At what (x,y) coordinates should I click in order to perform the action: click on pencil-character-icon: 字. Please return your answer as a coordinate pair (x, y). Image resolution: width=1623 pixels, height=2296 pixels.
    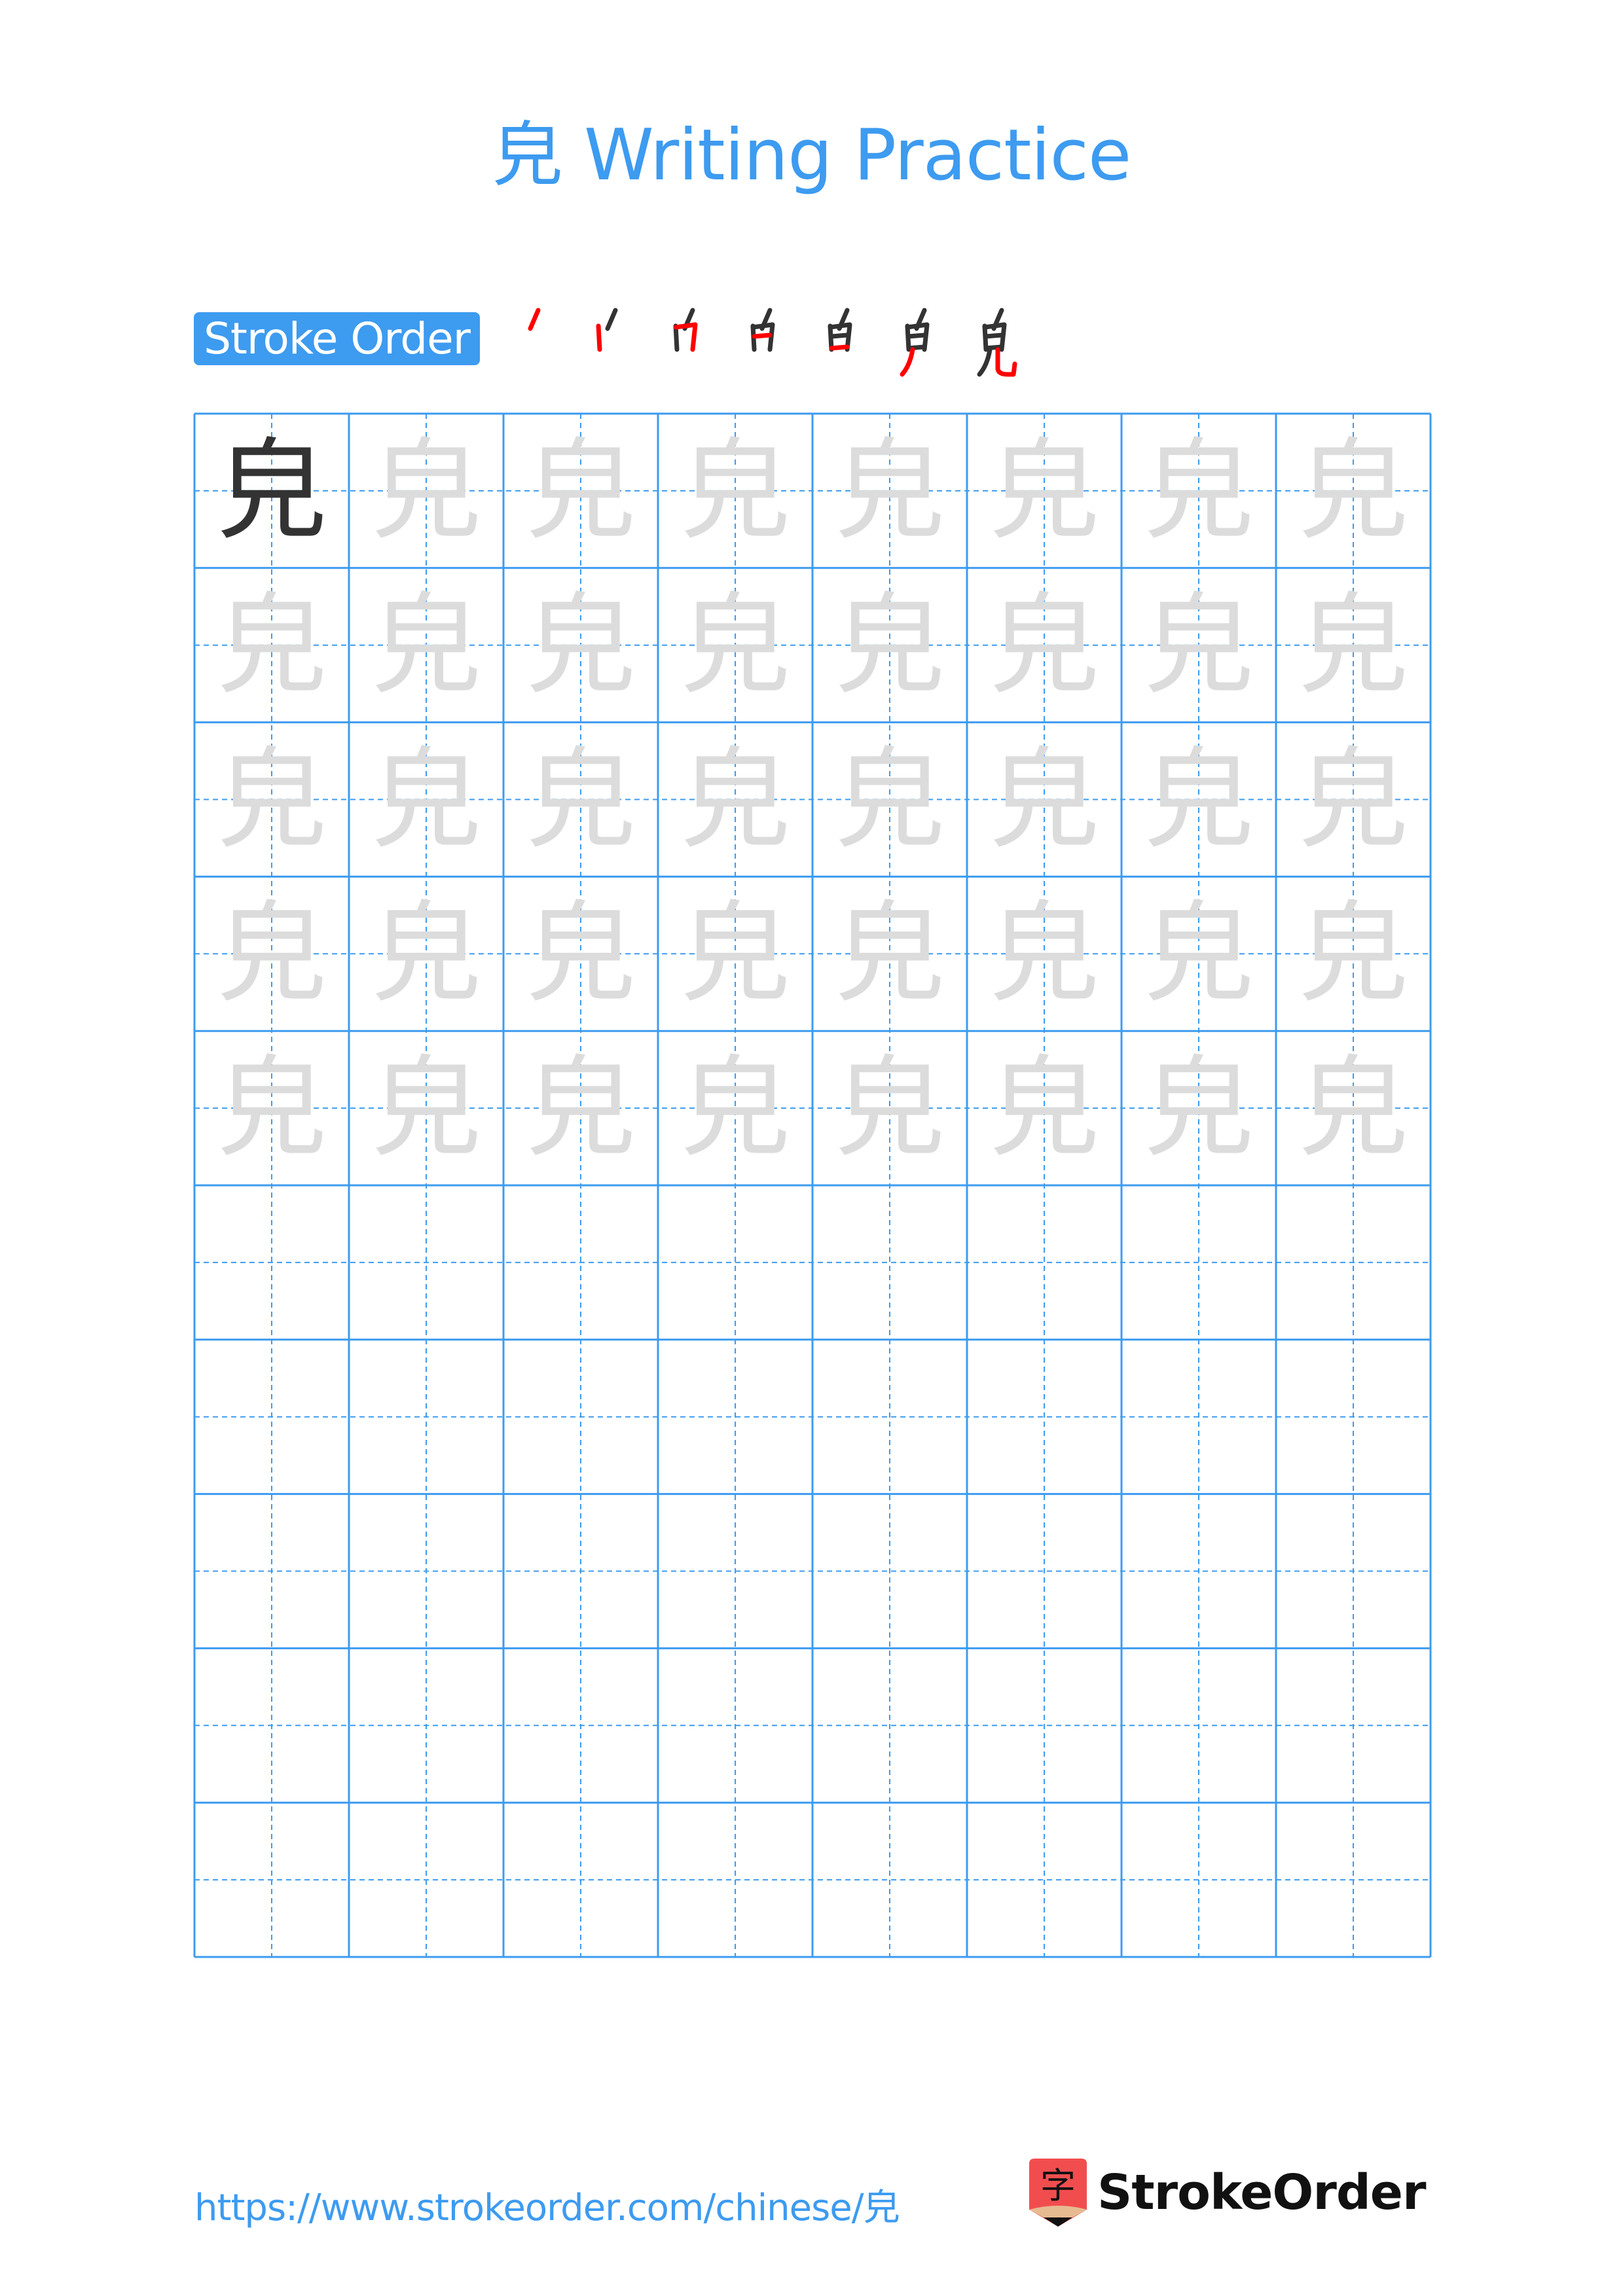
    Looking at the image, I should click on (1058, 2193).